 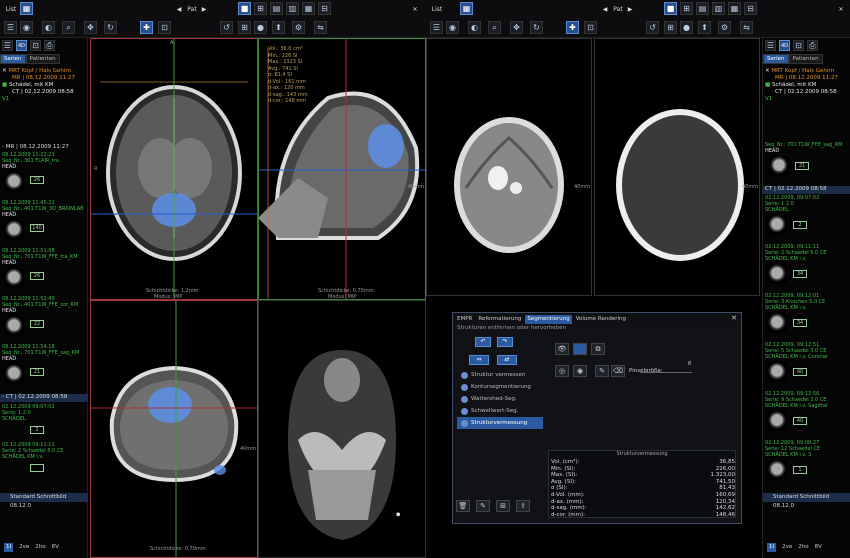 I want to click on measure-icon: ⊡, so click(x=164, y=27).